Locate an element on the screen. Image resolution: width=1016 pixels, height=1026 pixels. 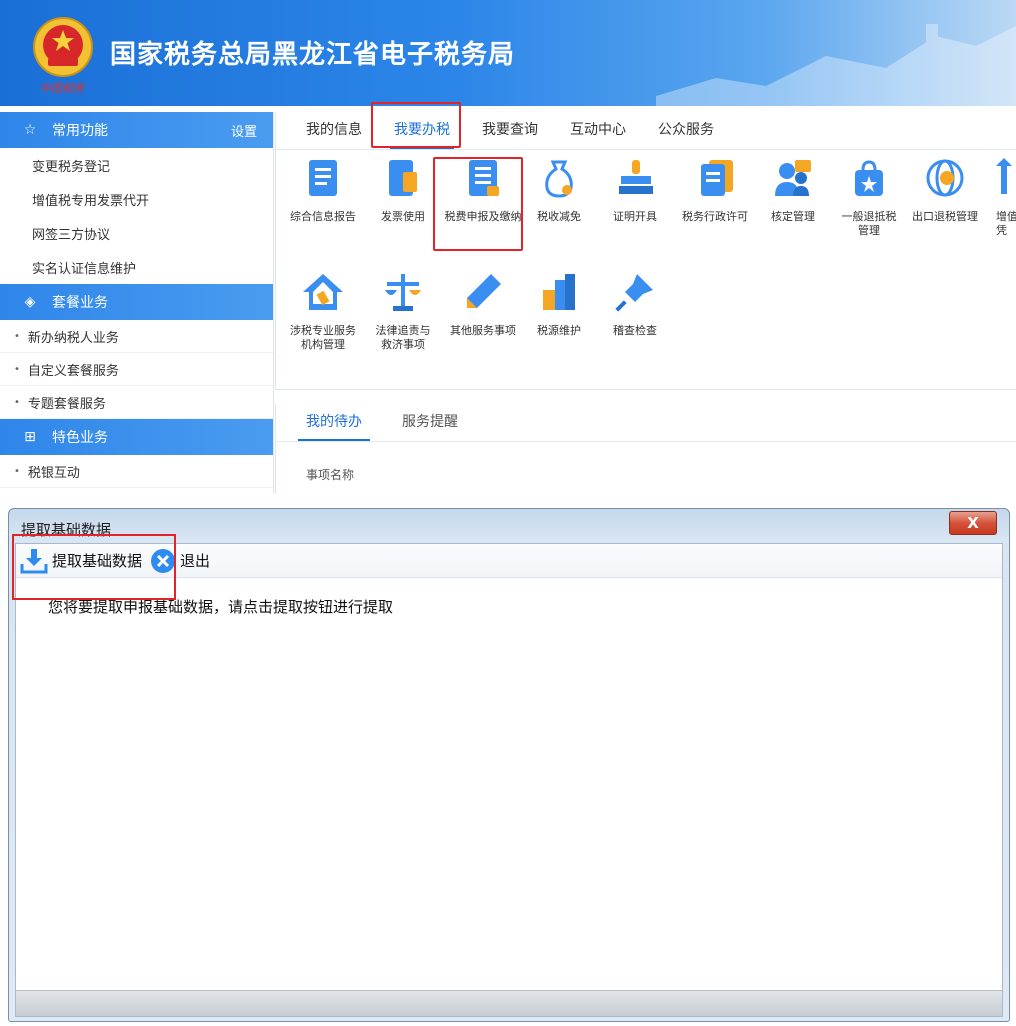
service-label: 核定管理 is located at coordinates (793, 216).